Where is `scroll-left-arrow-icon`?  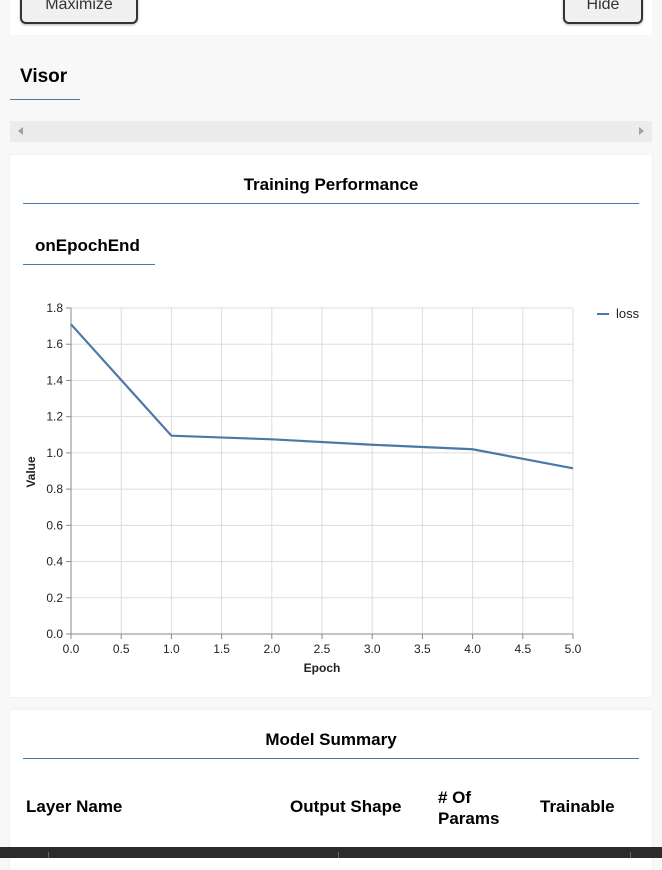
scroll-left-arrow-icon is located at coordinates (20, 131).